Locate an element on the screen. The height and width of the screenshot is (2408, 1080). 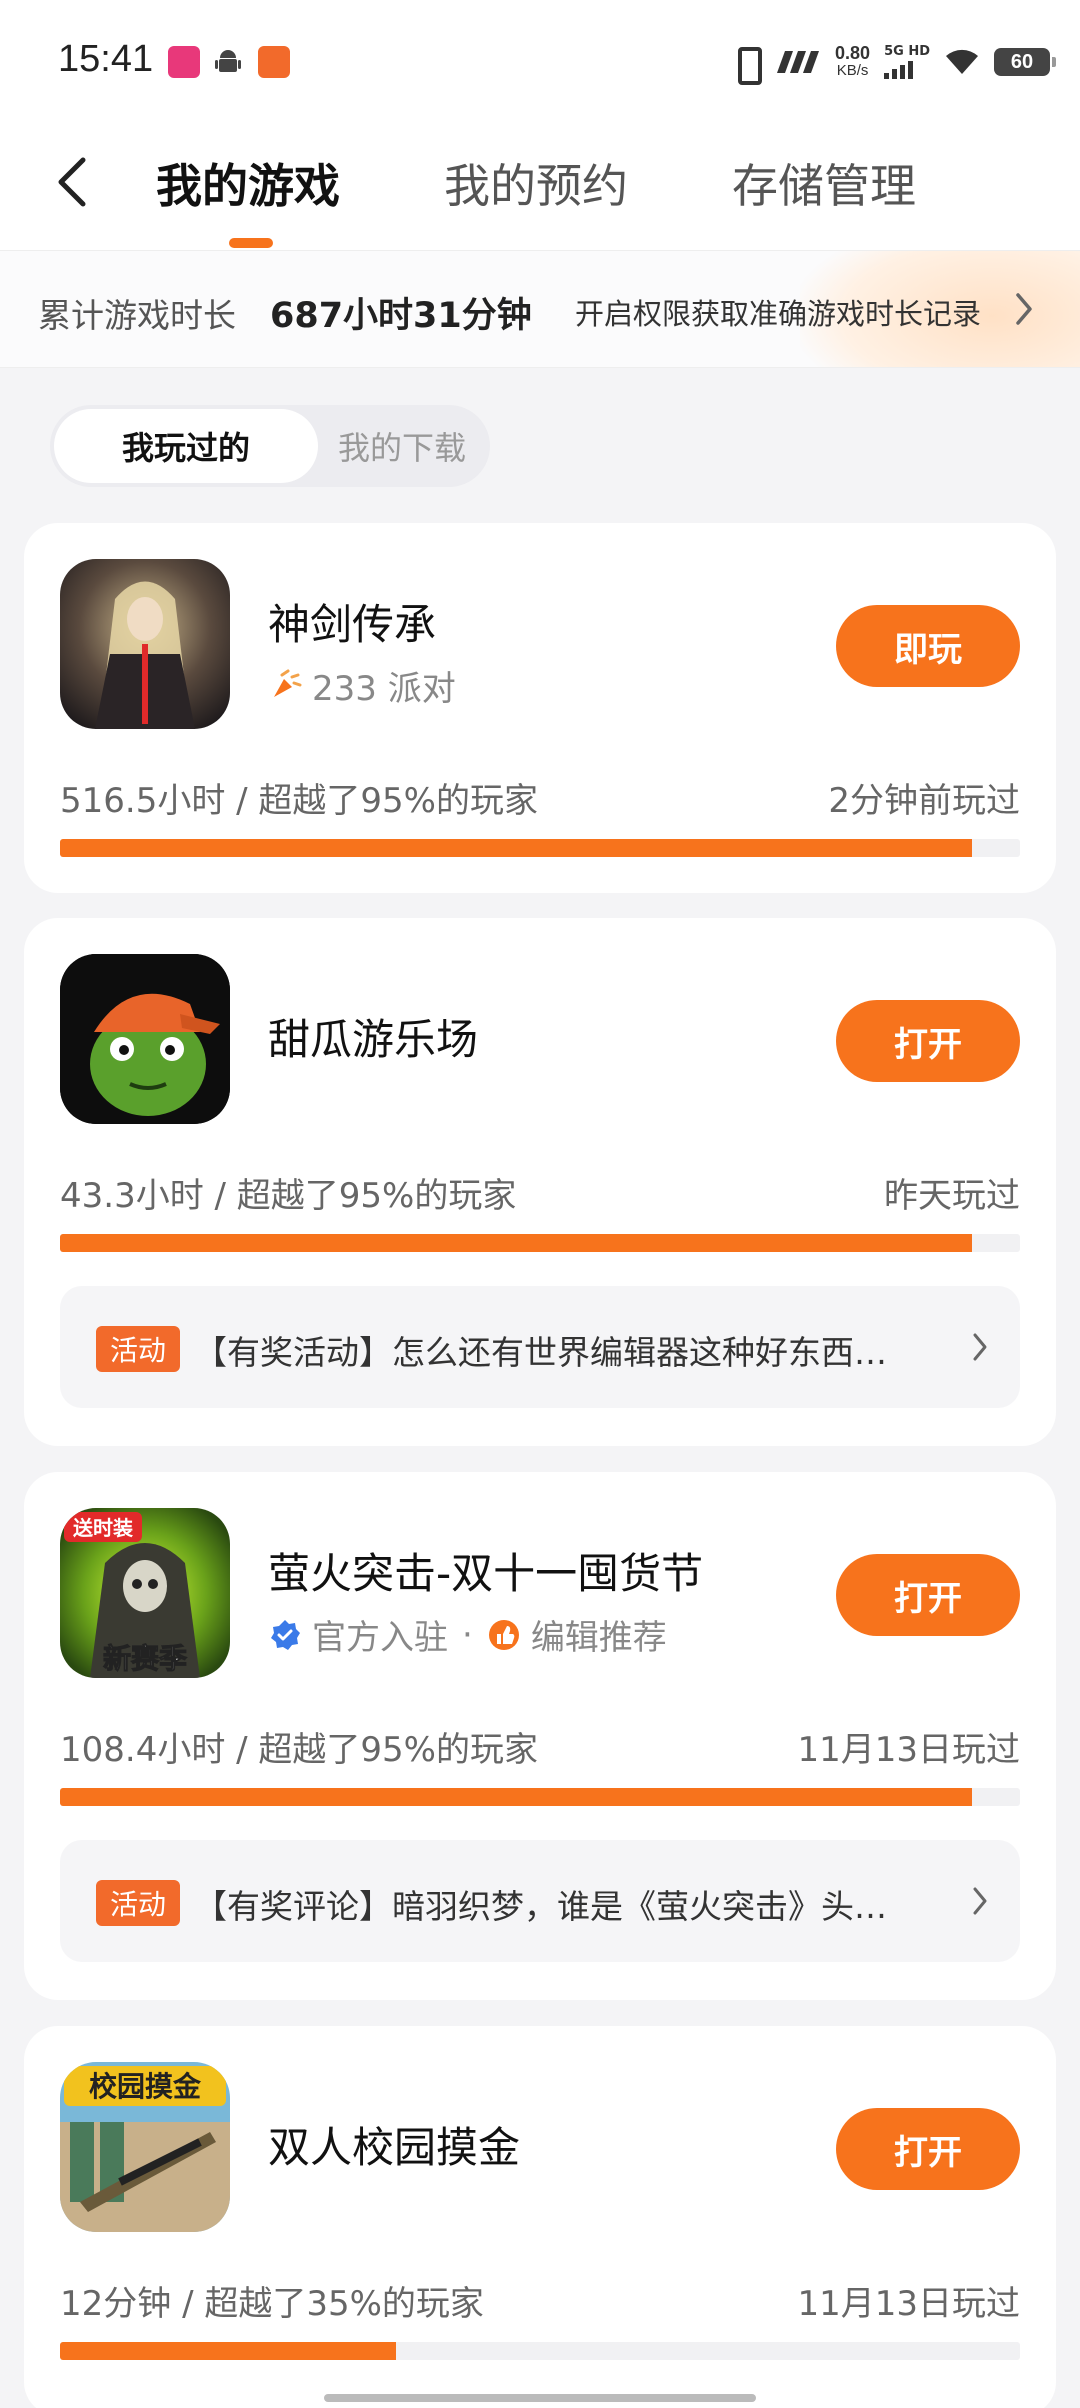
game-name: 甜瓜游乐场 is located at coordinates (373, 1036).